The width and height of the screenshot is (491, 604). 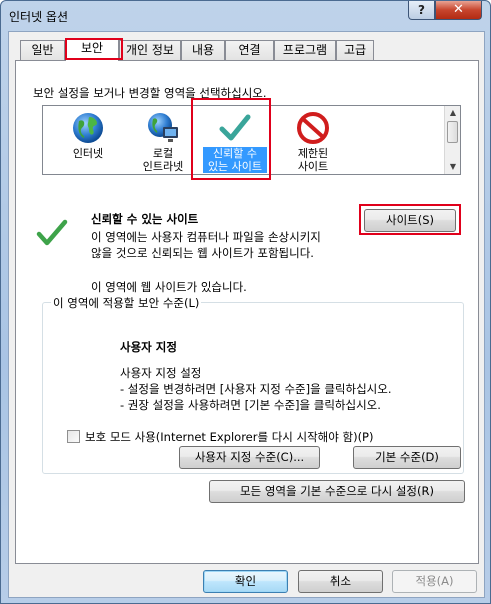 I want to click on zone-restricted-label-line2: 사이트, so click(x=313, y=166).